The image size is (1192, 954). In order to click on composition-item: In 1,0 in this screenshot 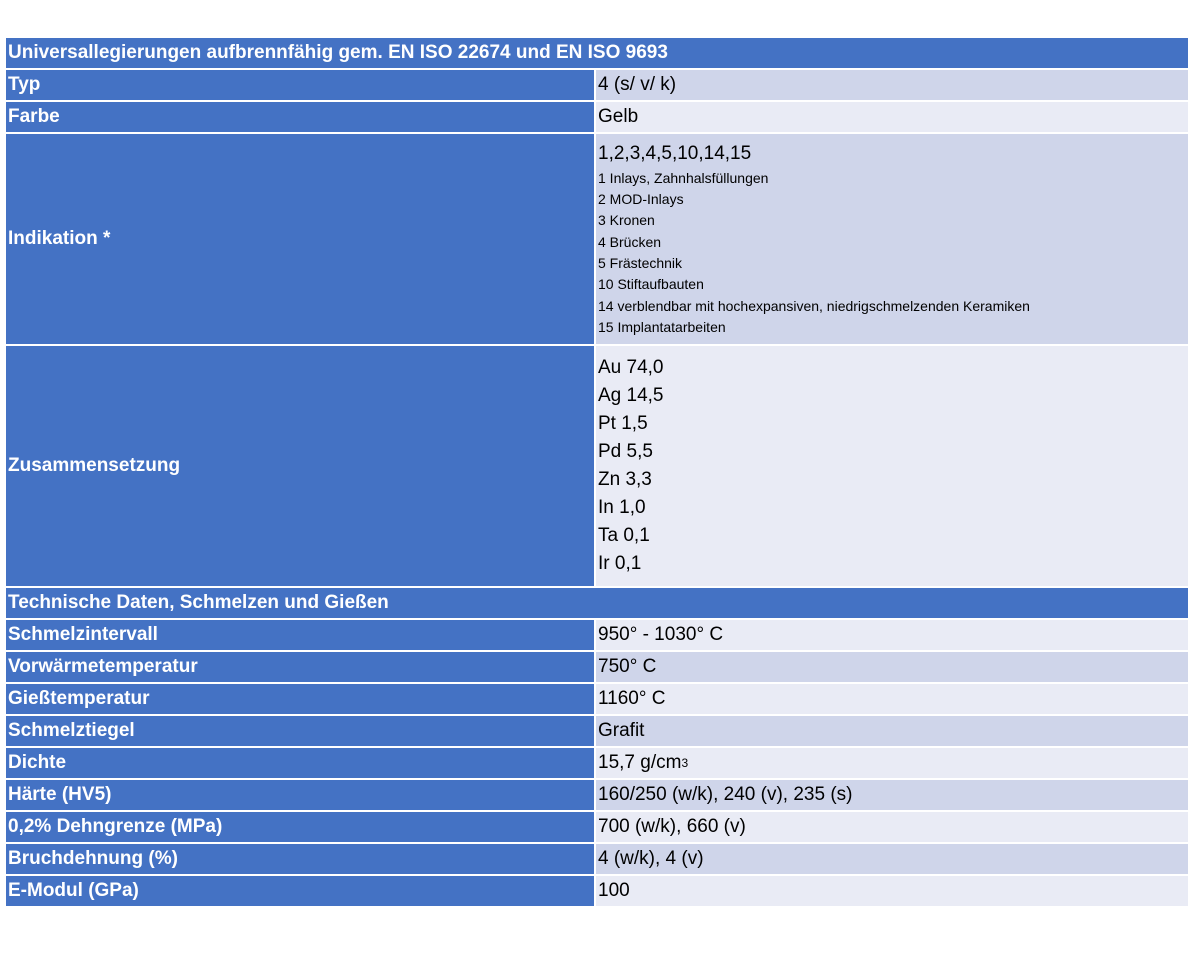, I will do `click(622, 507)`.